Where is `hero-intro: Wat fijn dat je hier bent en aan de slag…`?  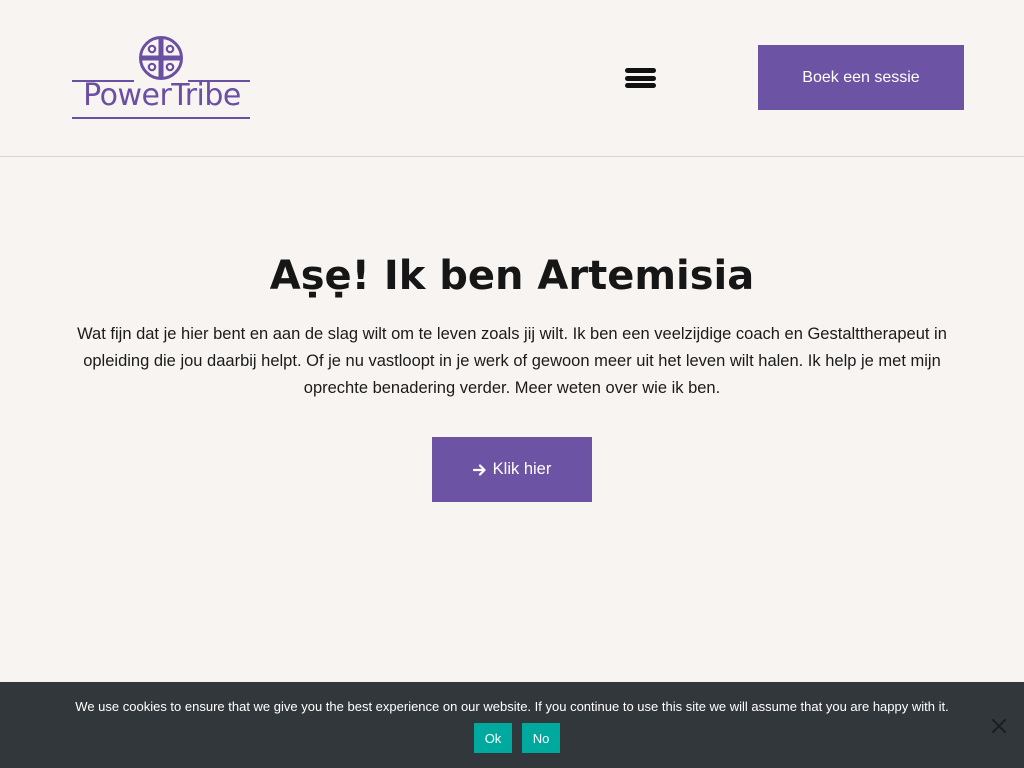 hero-intro: Wat fijn dat je hier bent en aan de slag… is located at coordinates (512, 361).